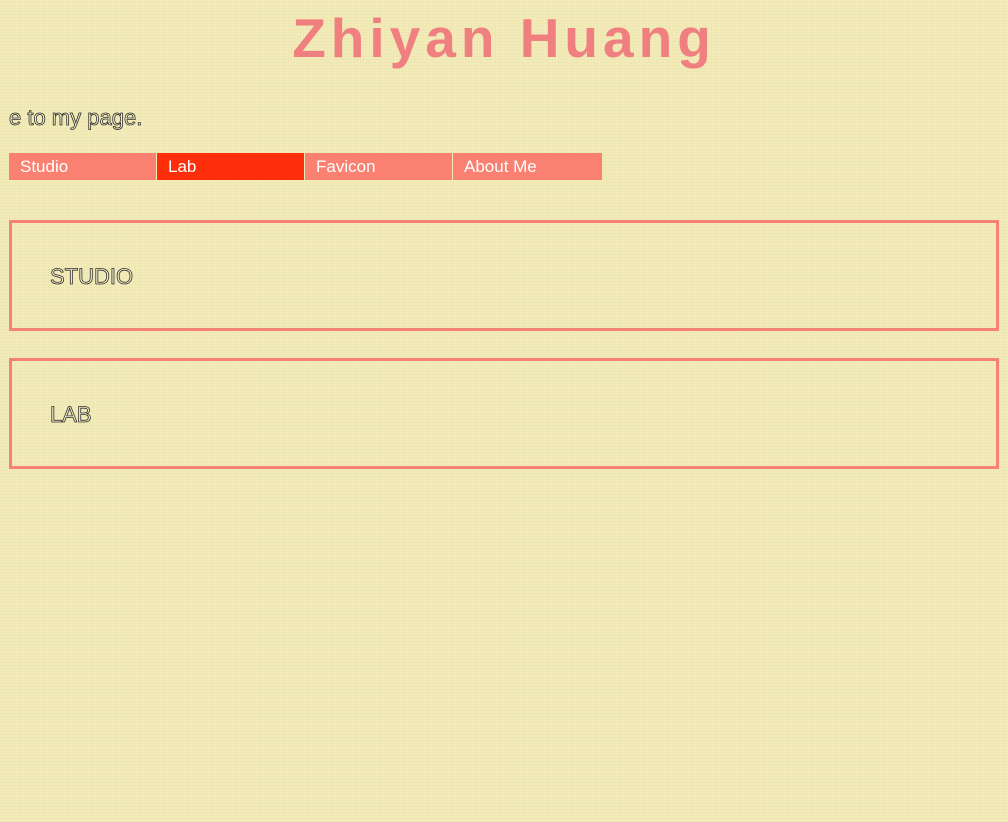 The height and width of the screenshot is (822, 1008). I want to click on nav-item-lab: Lab, so click(231, 166).